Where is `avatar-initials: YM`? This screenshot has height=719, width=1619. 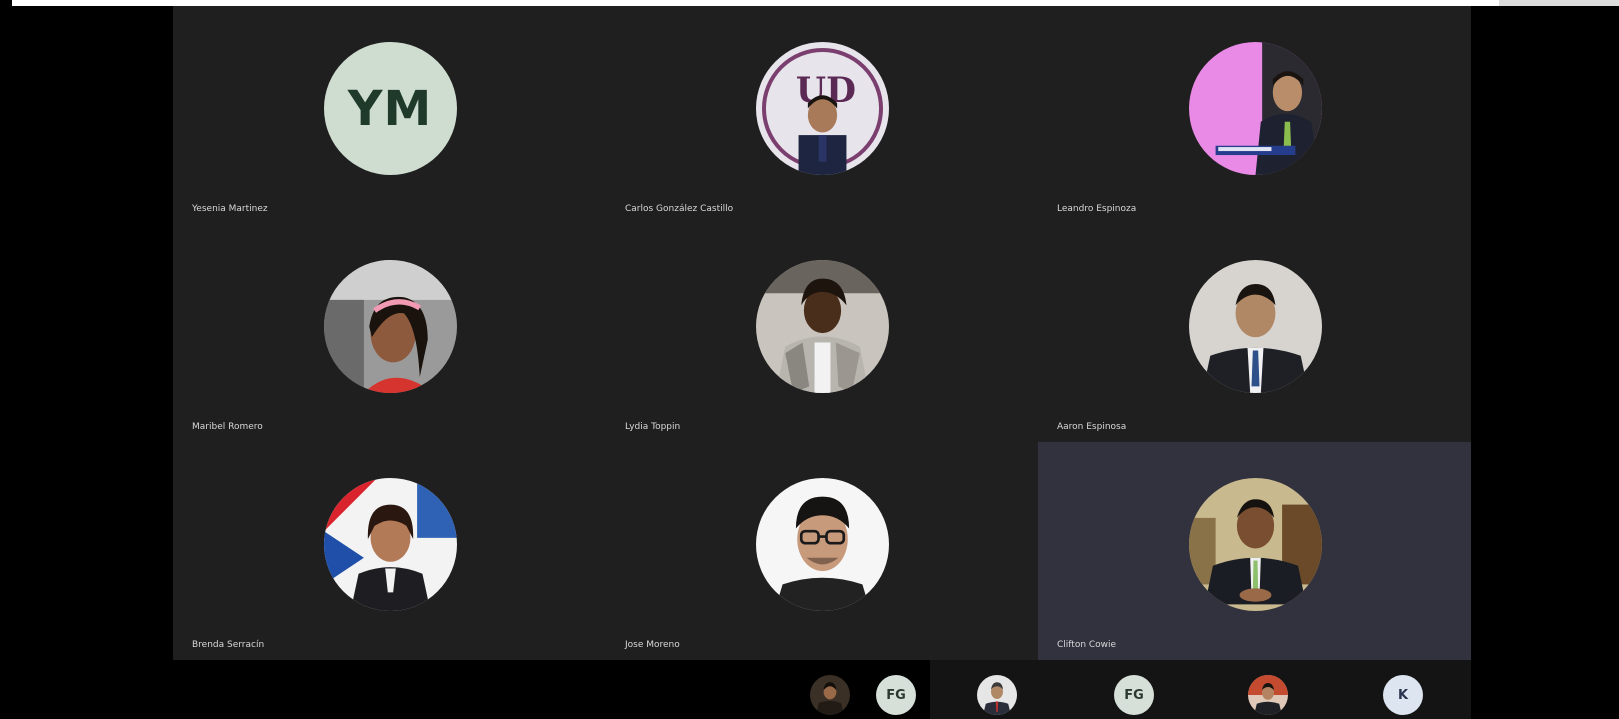
avatar-initials: YM is located at coordinates (390, 108).